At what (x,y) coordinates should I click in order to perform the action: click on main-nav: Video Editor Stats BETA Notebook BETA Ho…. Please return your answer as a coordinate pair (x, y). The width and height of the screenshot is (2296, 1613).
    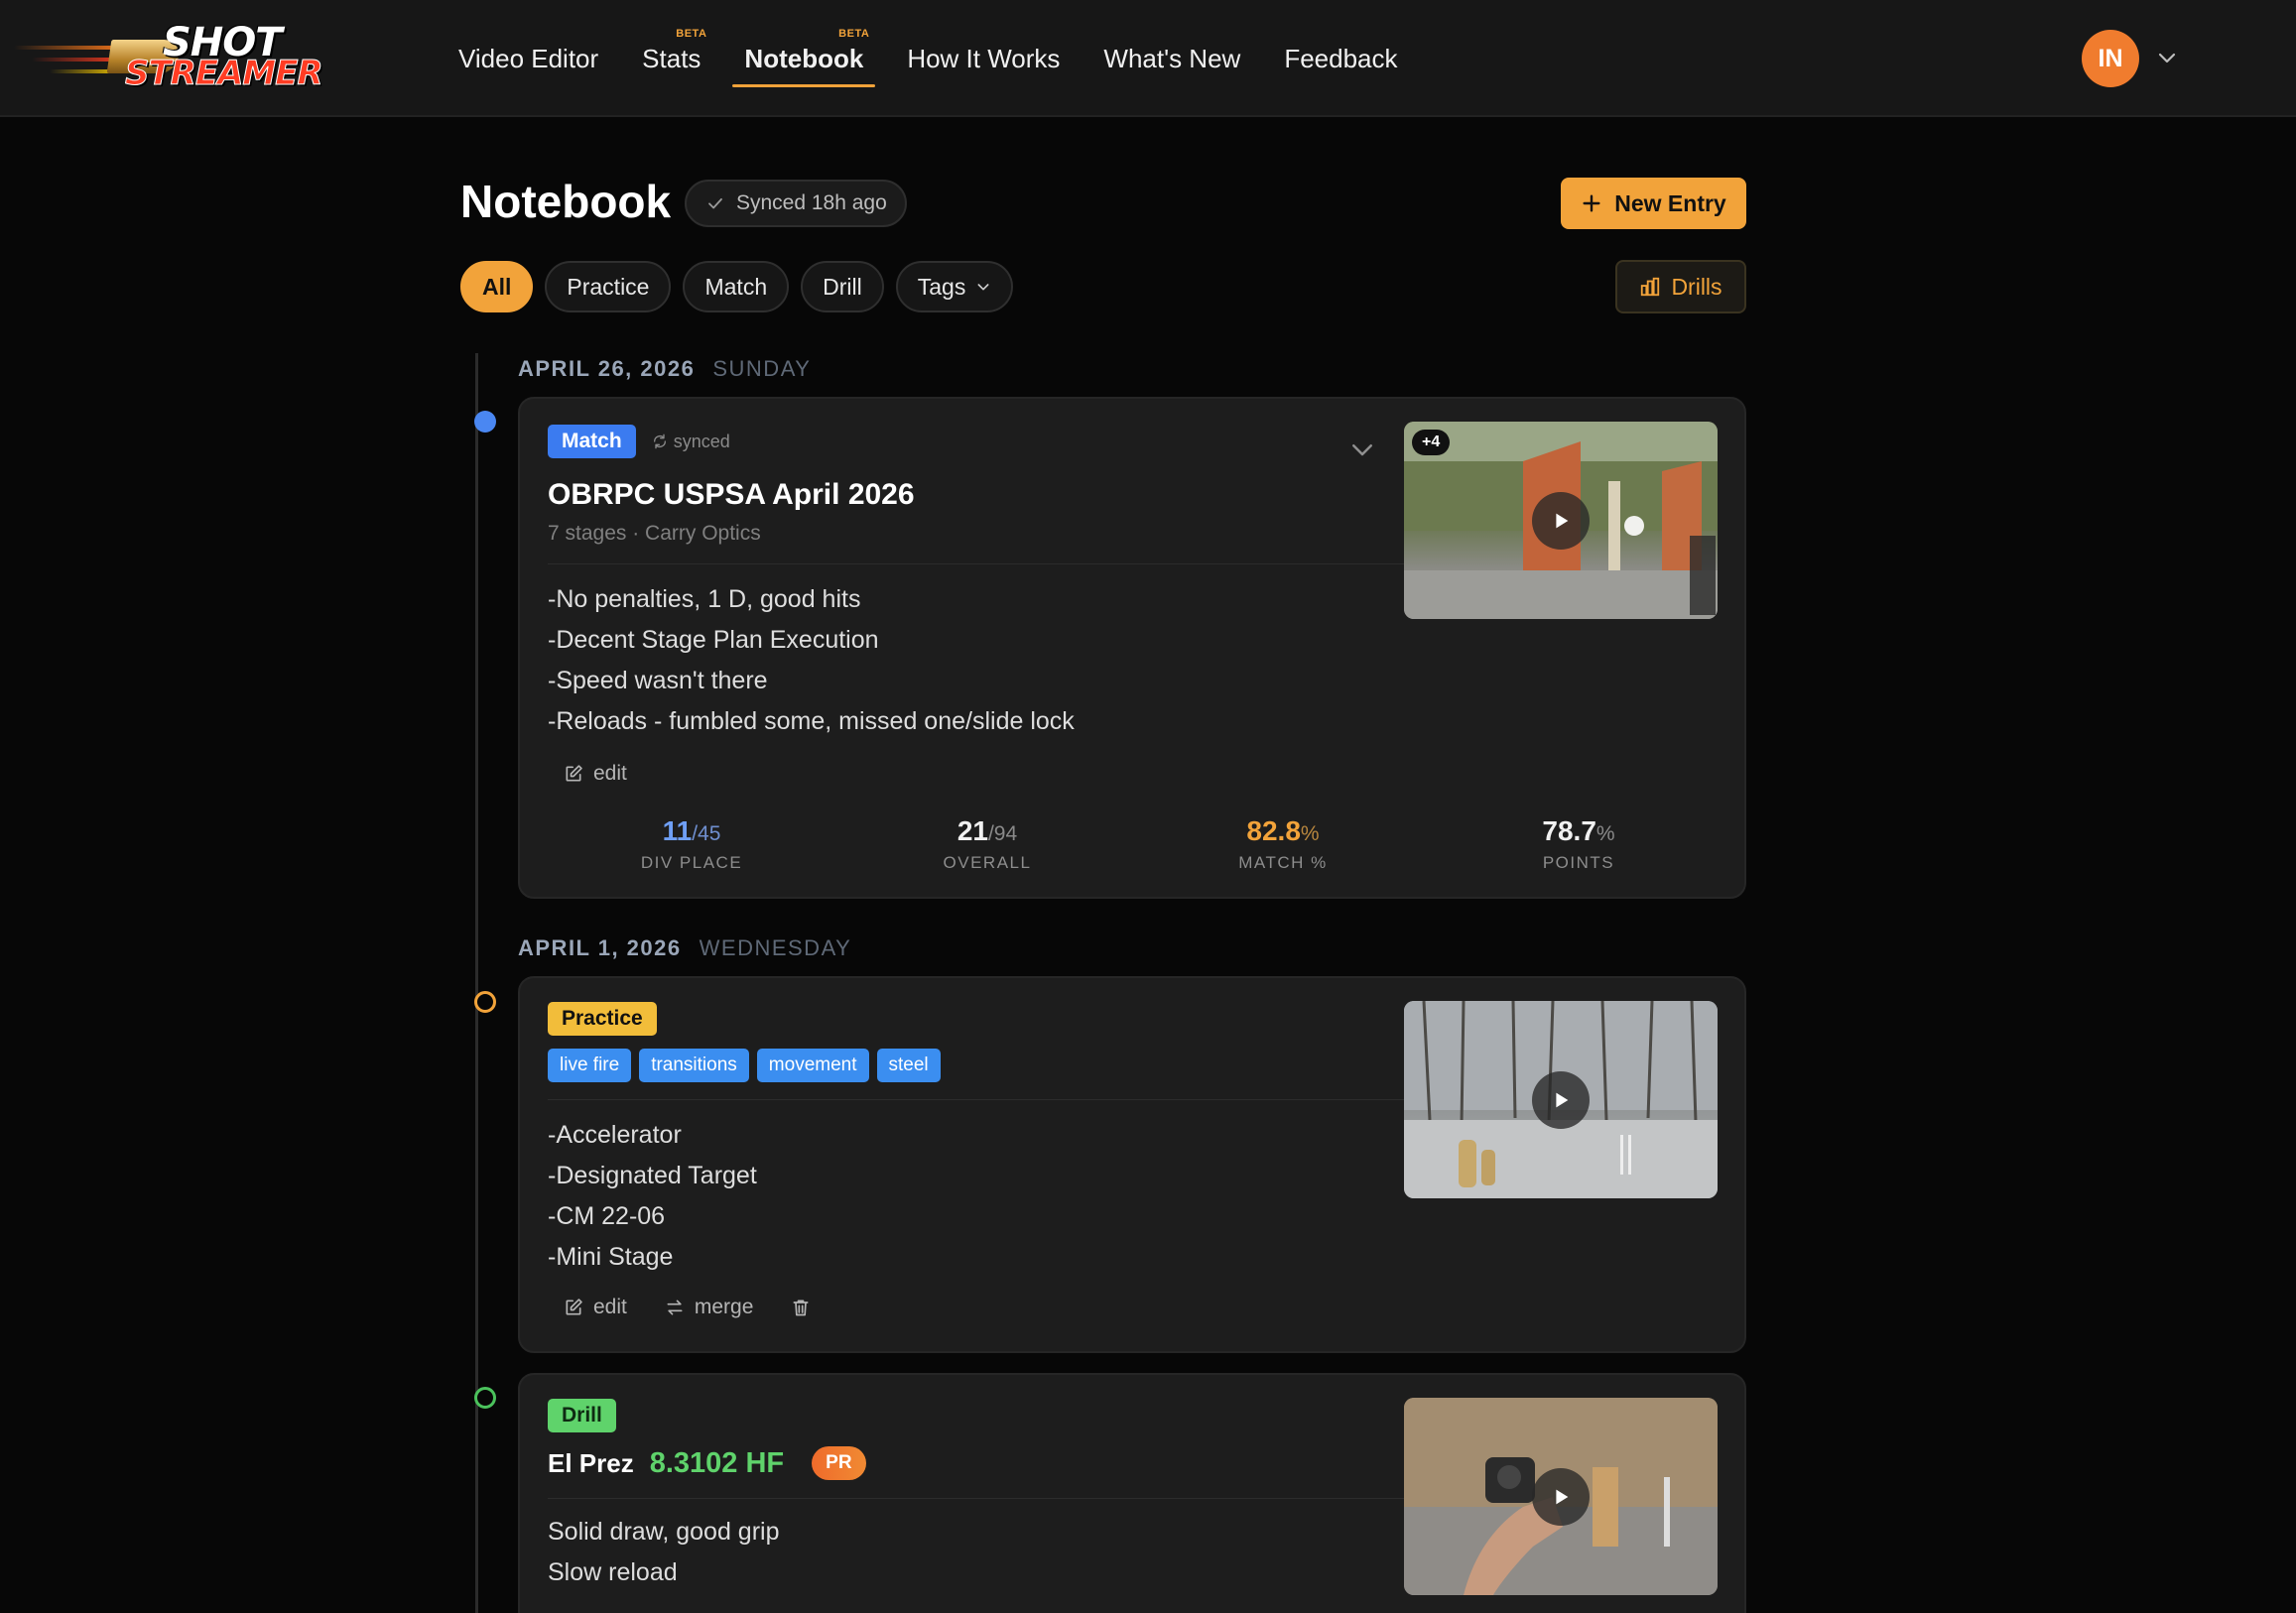
    Looking at the image, I should click on (928, 58).